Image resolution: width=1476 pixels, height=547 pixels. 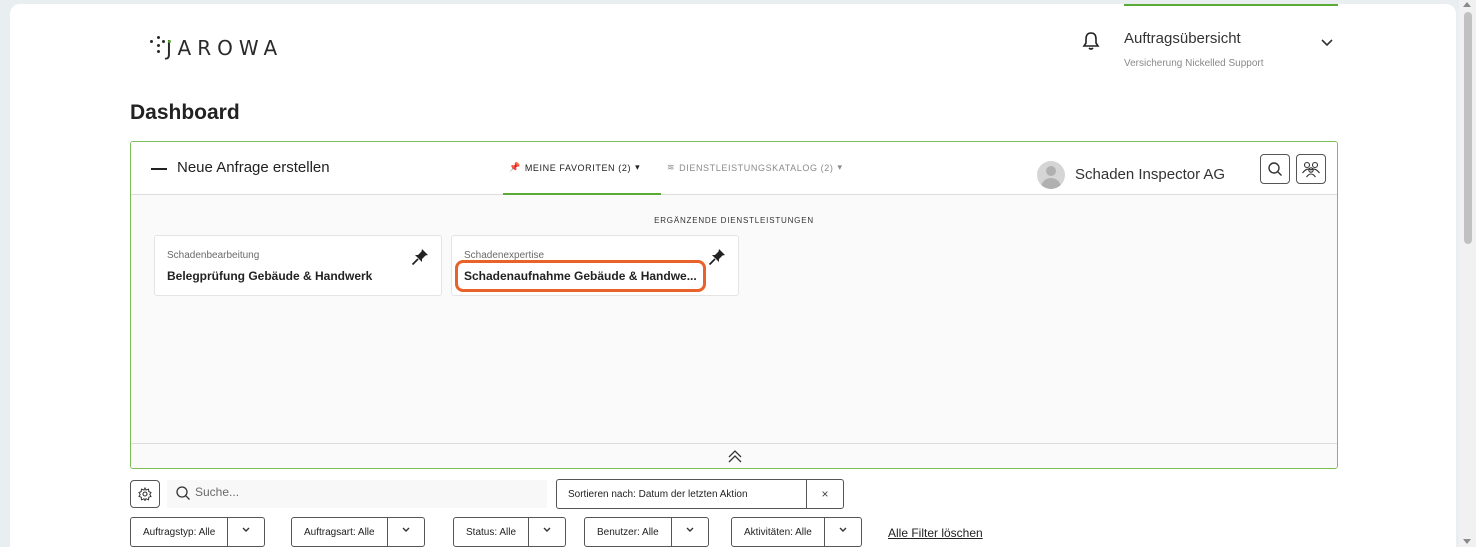 I want to click on scroll-up-icon, so click(x=1467, y=4).